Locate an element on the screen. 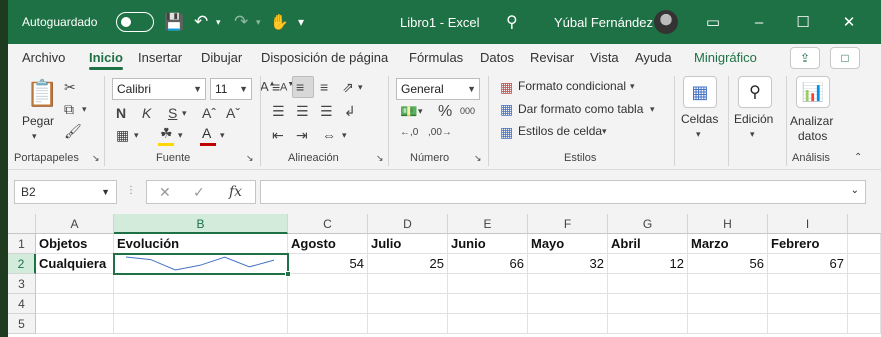 The image size is (881, 337). copy-dropdown-icon: ▾ is located at coordinates (84, 109).